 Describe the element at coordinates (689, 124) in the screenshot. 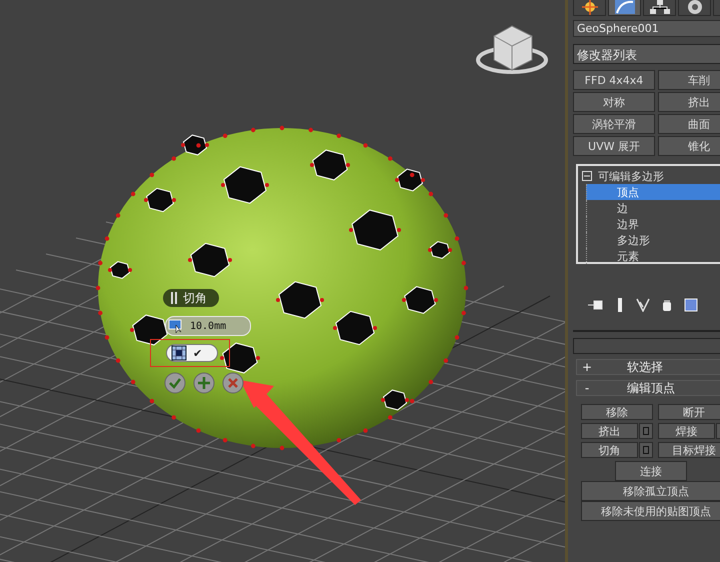

I see `modifier-button: 曲面` at that location.